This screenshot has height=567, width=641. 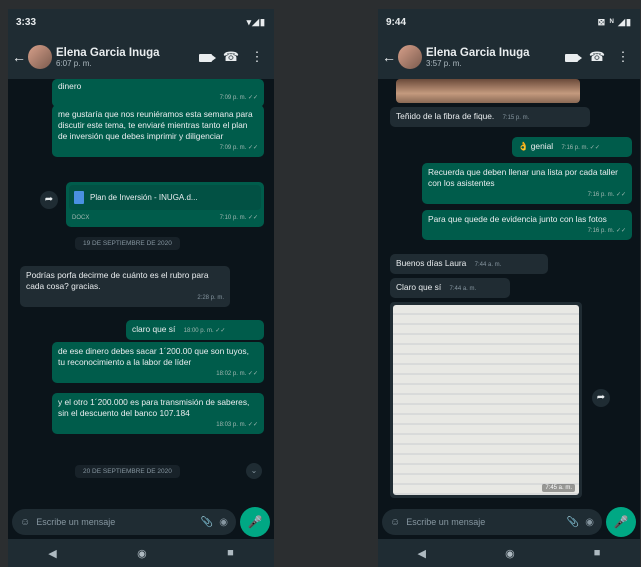 I want to click on message-text: Claro que sí, so click(x=419, y=287).